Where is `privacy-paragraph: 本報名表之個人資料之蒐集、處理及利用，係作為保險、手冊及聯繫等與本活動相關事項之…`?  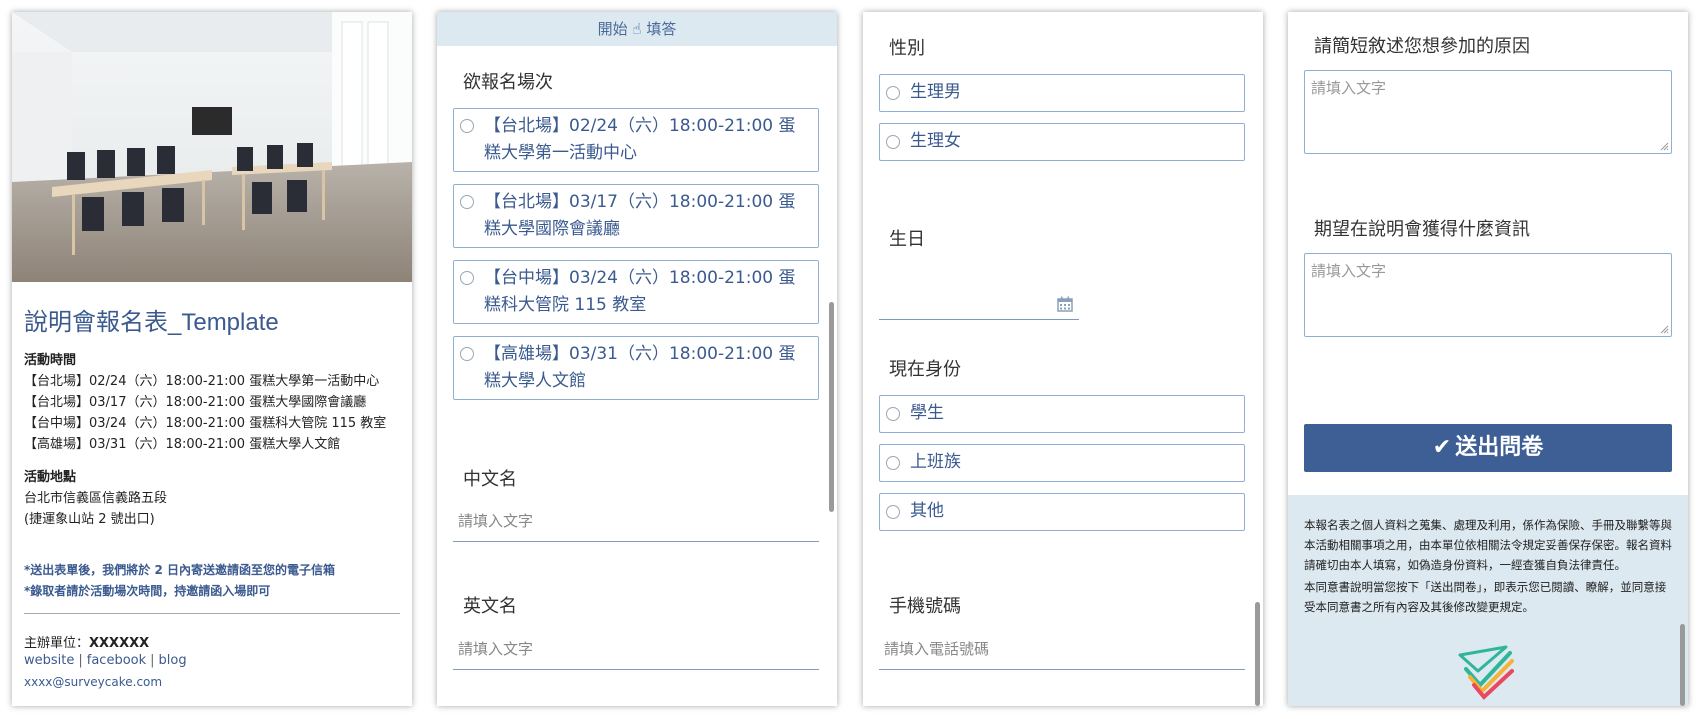 privacy-paragraph: 本報名表之個人資料之蒐集、處理及利用，係作為保險、手冊及聯繫等與本活動相關事項之… is located at coordinates (1488, 545).